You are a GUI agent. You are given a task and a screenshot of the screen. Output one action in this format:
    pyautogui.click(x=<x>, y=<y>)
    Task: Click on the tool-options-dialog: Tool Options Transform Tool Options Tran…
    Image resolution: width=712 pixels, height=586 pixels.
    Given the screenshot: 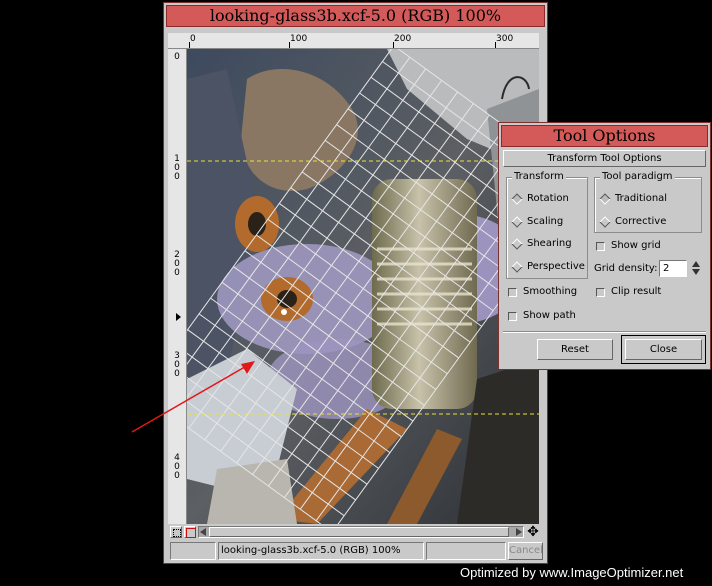 What is the action you would take?
    pyautogui.click(x=604, y=246)
    